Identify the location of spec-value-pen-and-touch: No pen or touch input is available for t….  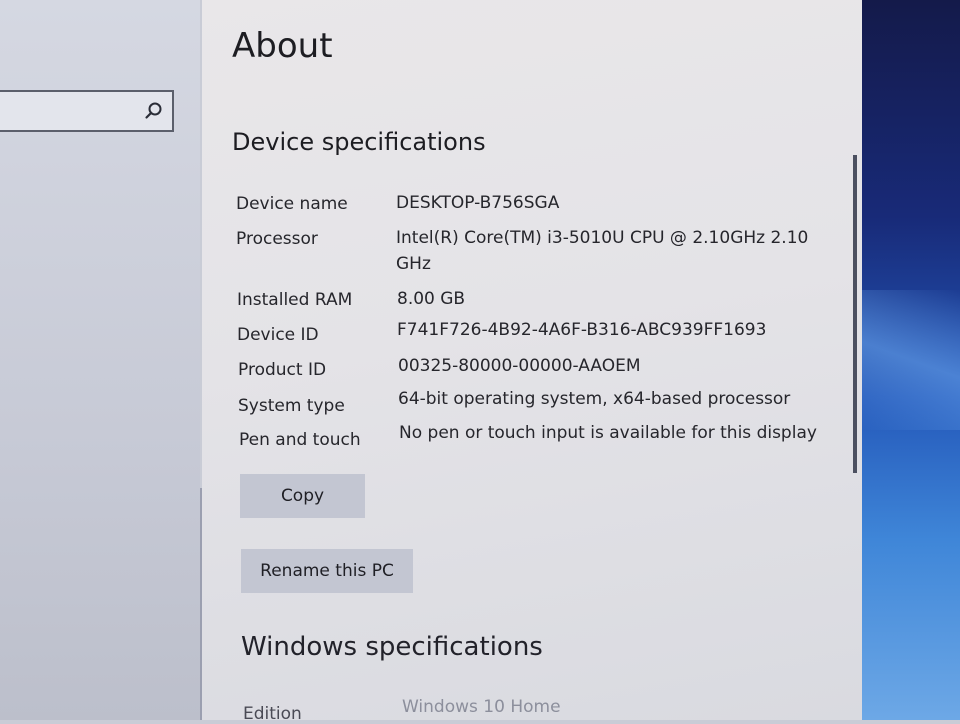
(608, 433).